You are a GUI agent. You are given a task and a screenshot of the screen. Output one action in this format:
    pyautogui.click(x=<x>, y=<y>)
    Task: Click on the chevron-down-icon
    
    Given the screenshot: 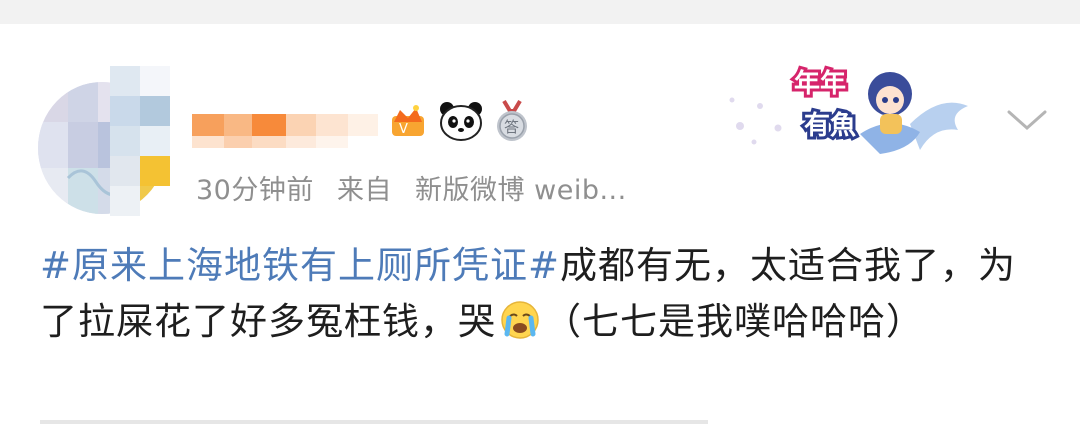 What is the action you would take?
    pyautogui.click(x=1027, y=120)
    